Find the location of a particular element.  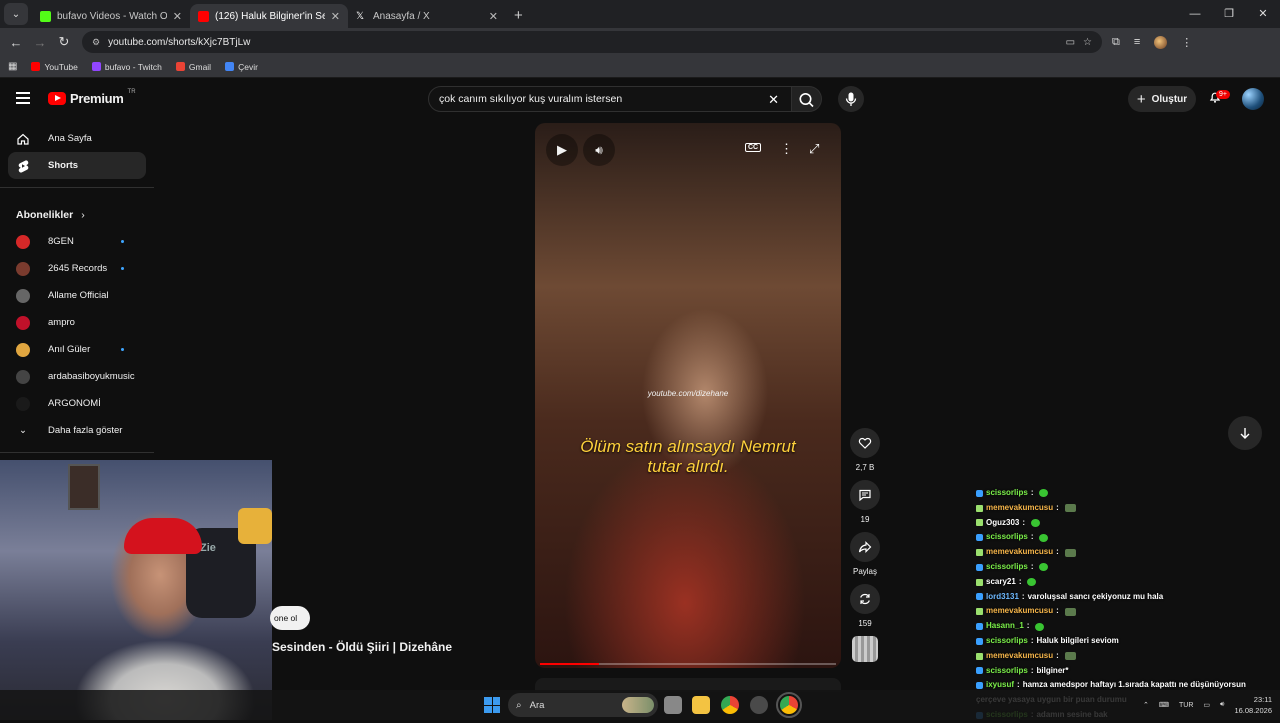

restore-icon: ❐ is located at coordinates (1229, 14).